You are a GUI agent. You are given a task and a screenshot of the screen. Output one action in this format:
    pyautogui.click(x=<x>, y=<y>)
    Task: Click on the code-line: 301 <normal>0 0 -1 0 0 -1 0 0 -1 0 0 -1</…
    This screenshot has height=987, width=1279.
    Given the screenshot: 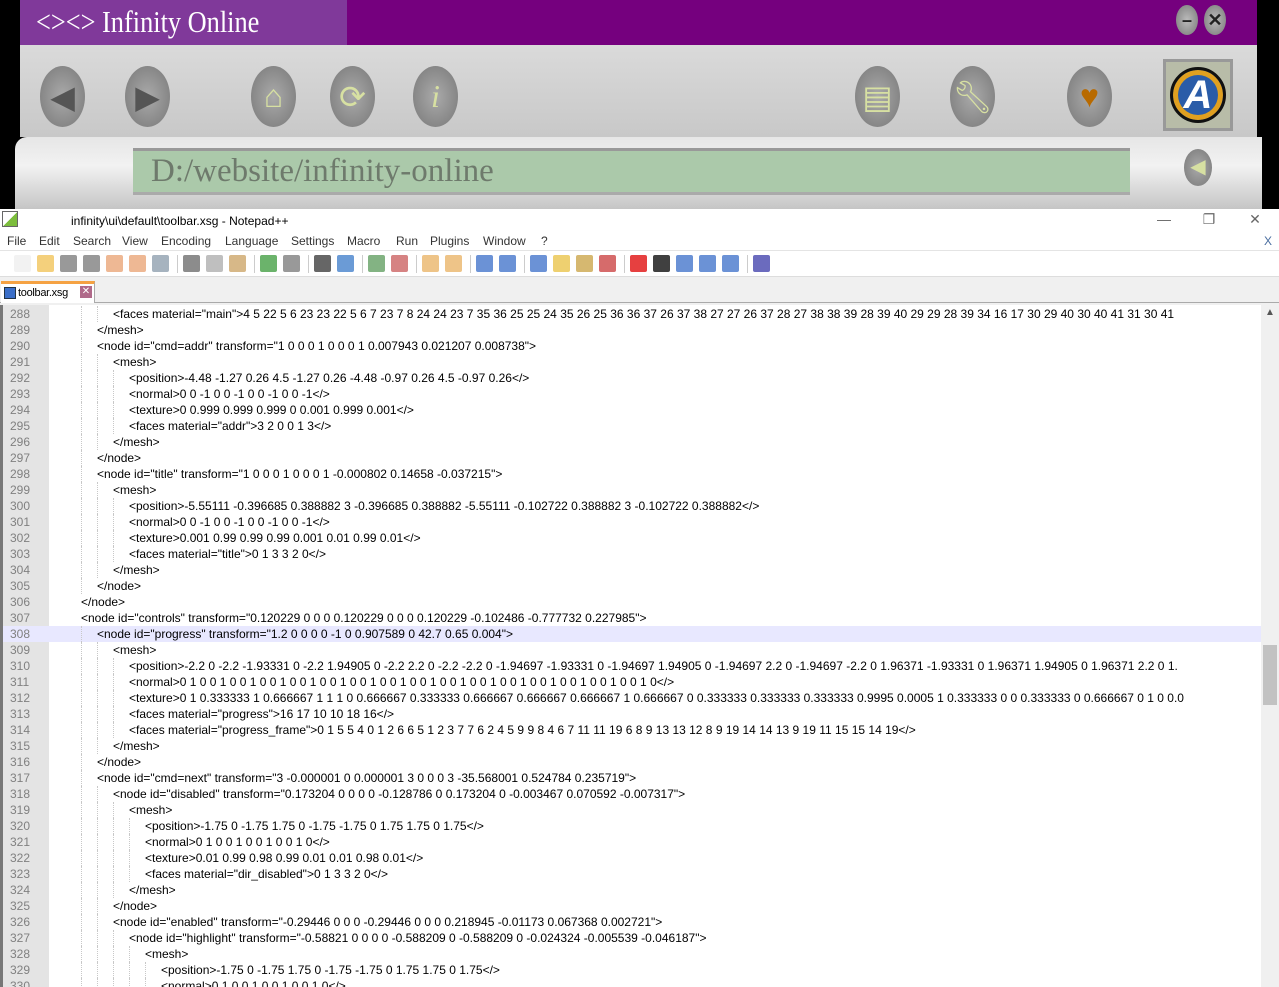 What is the action you would take?
    pyautogui.click(x=632, y=522)
    